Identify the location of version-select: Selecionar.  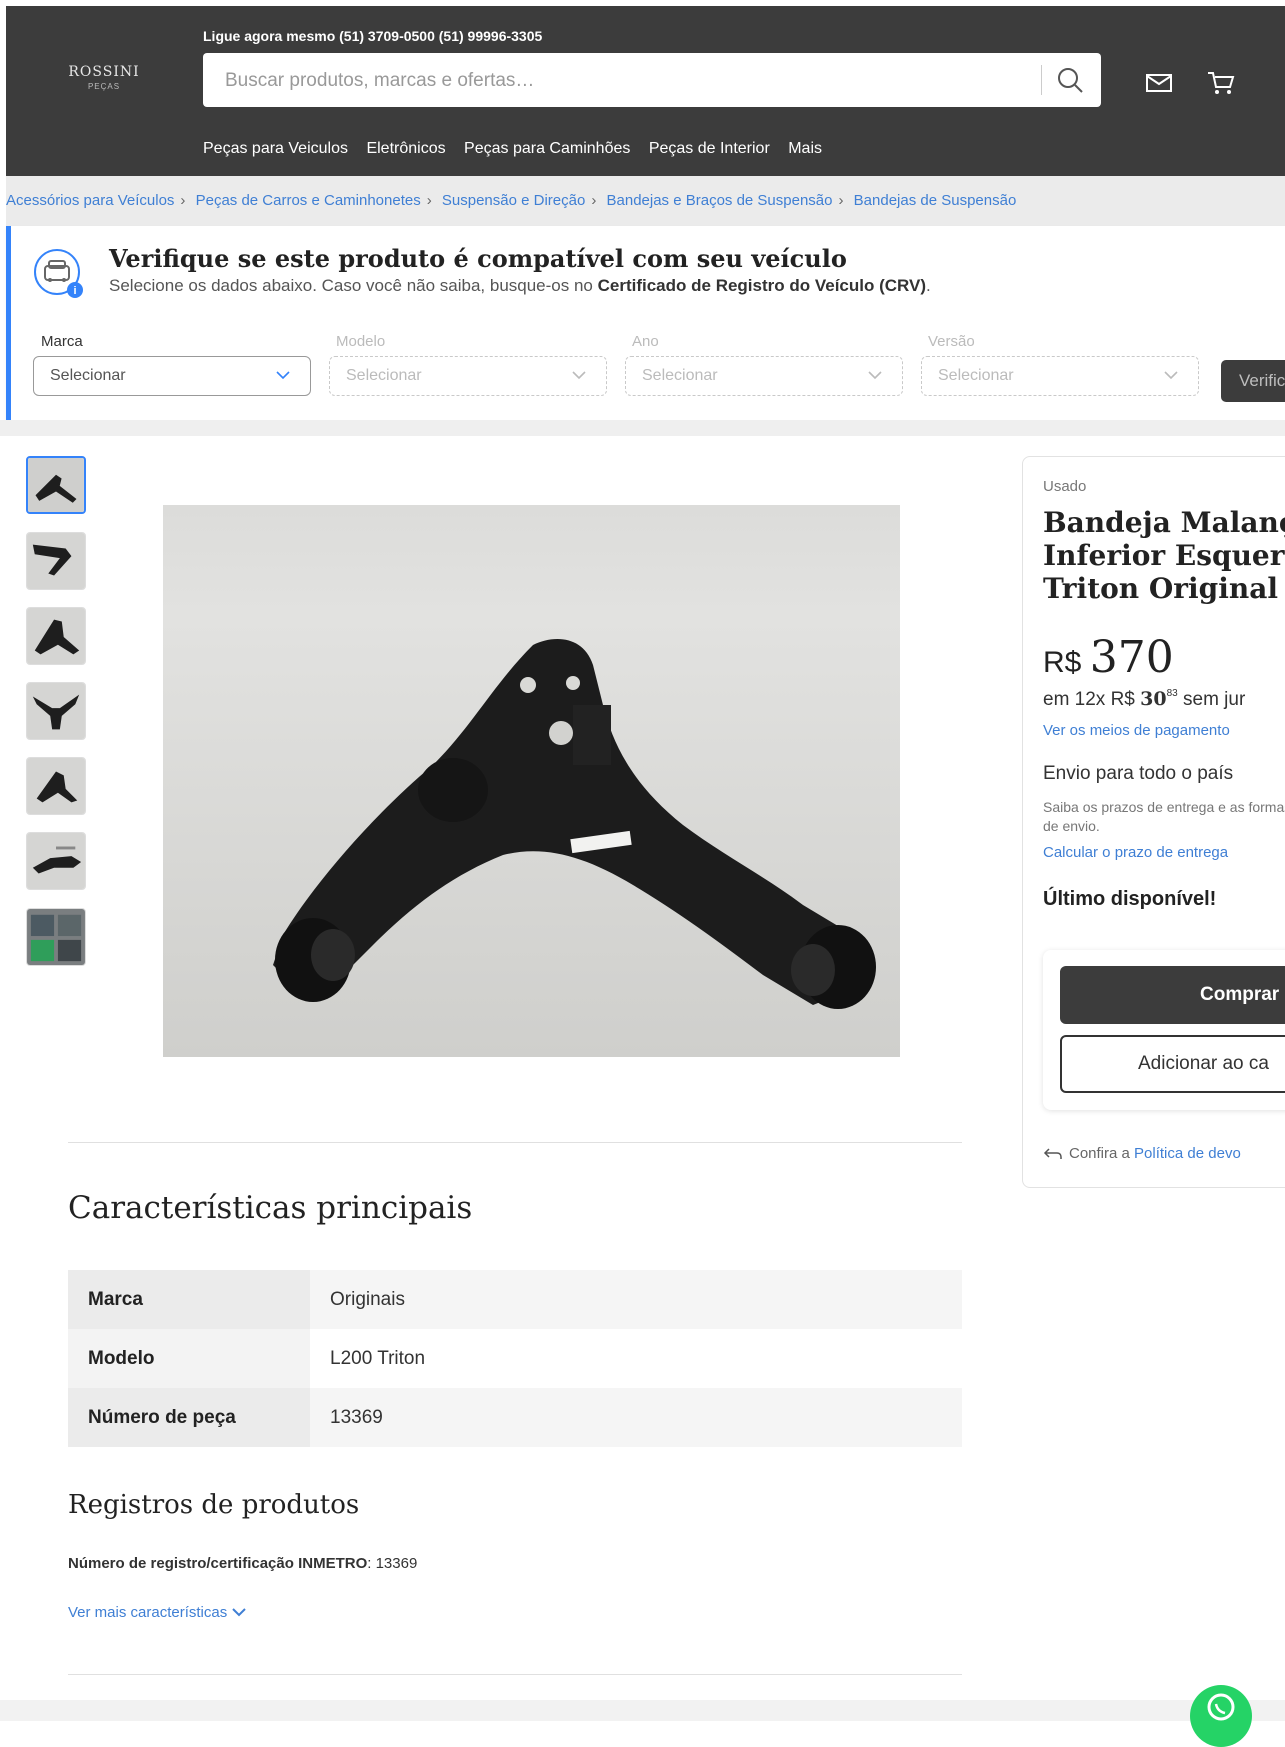
(1060, 376).